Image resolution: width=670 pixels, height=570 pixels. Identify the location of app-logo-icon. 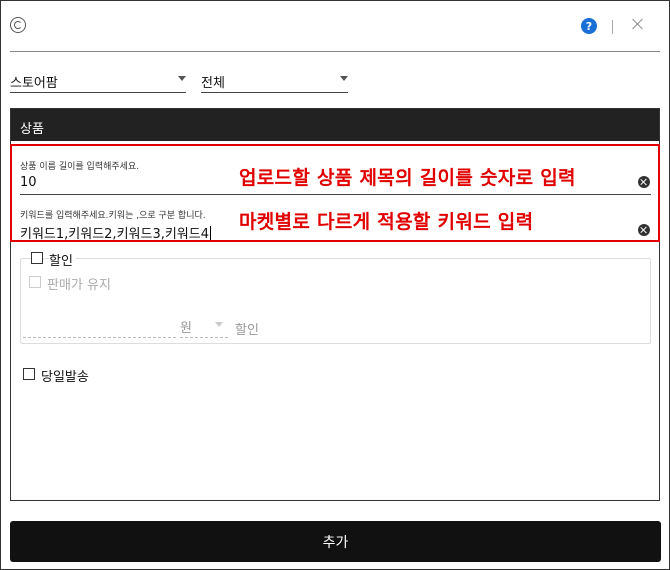
(18, 25).